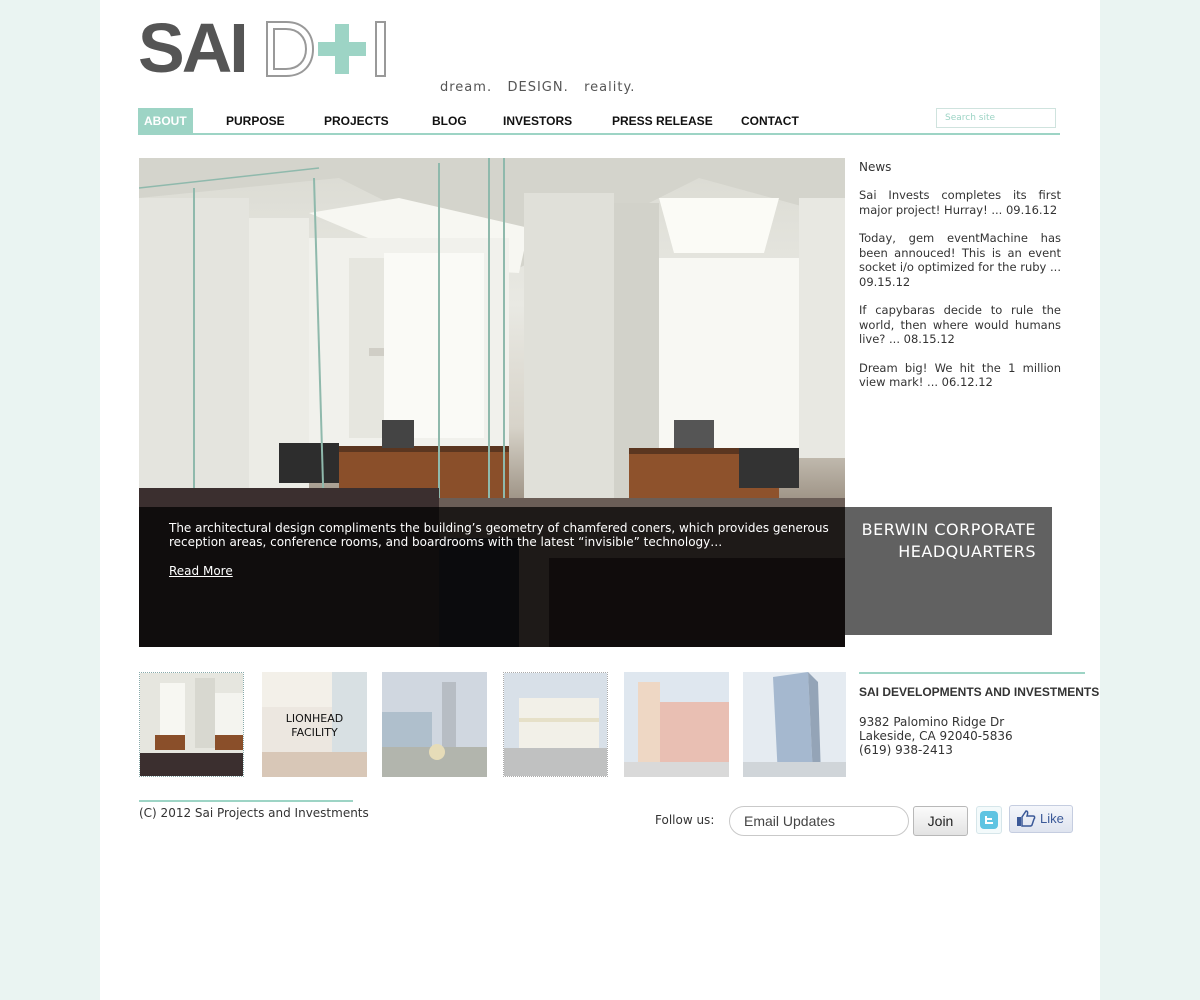 This screenshot has width=1200, height=1000. I want to click on facebook-like-button: Like, so click(1041, 819).